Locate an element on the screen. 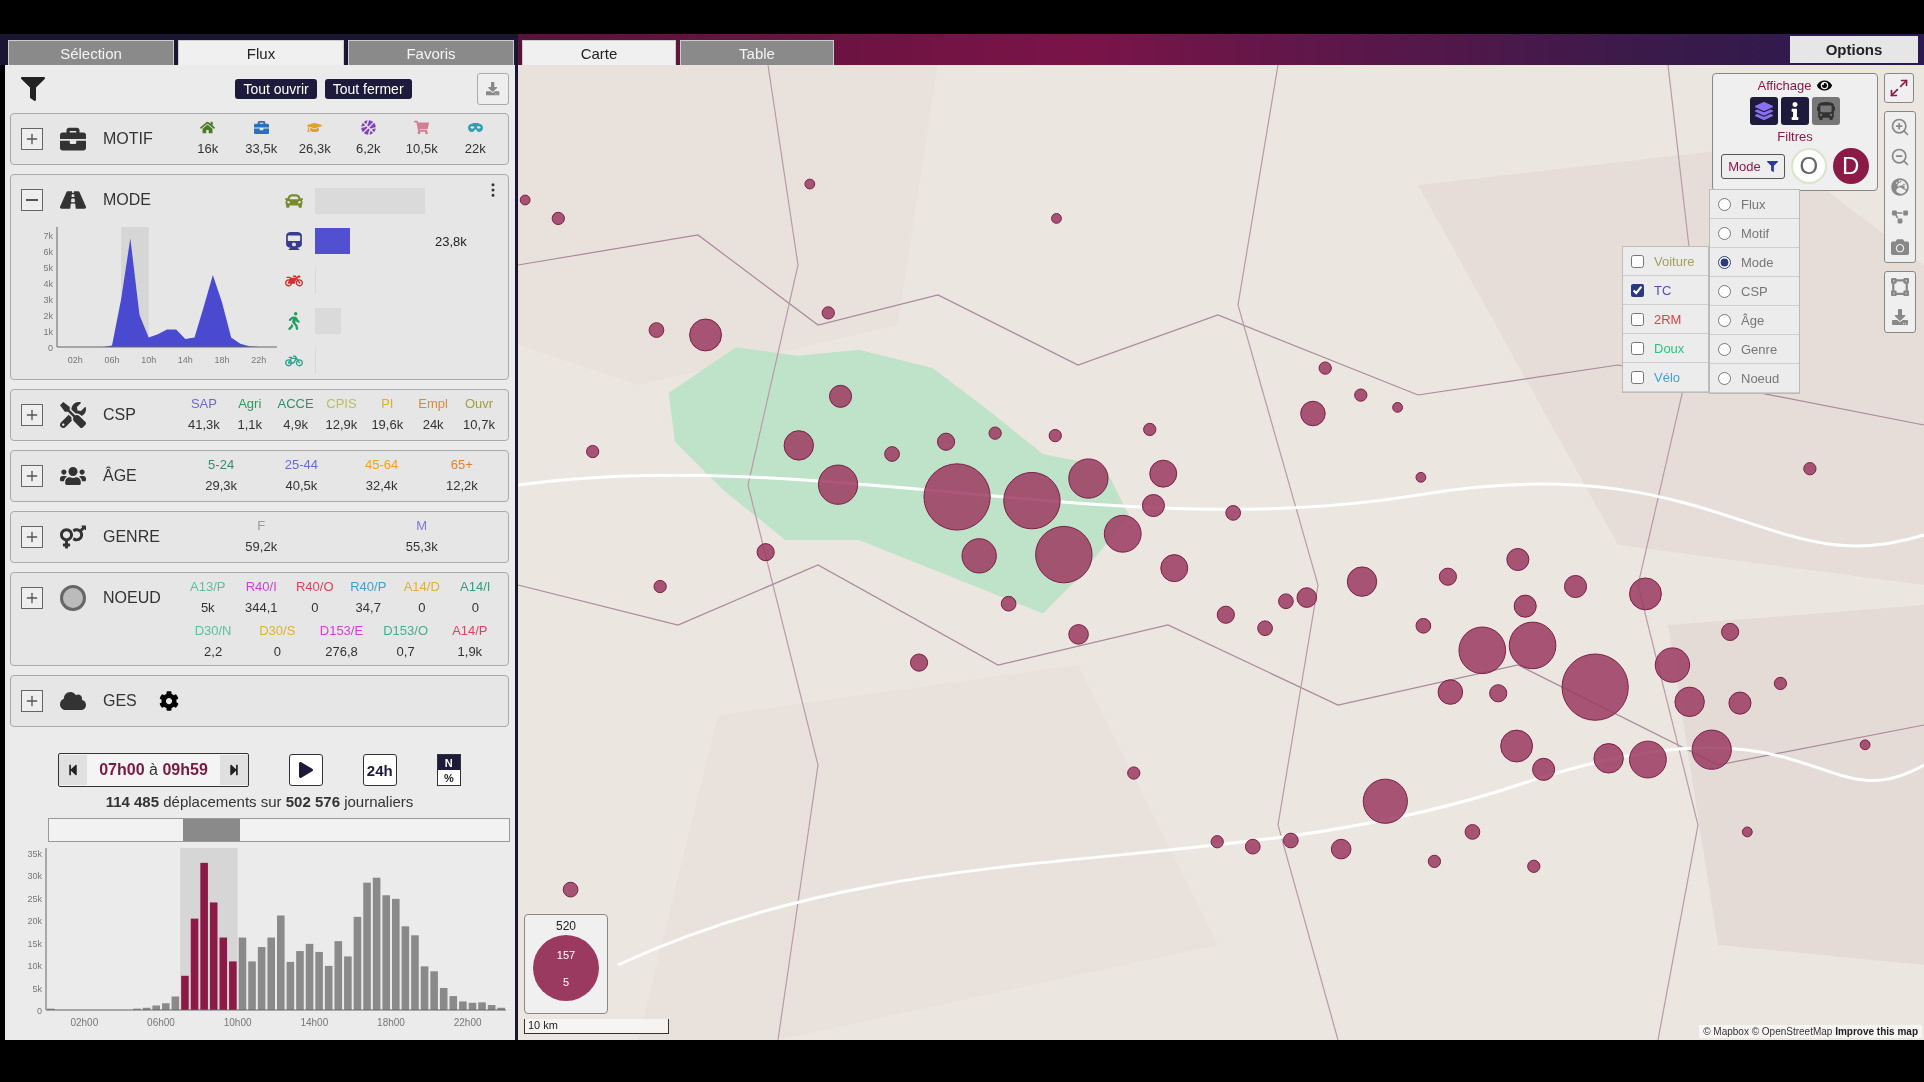  section-title: NOEUD is located at coordinates (132, 598).